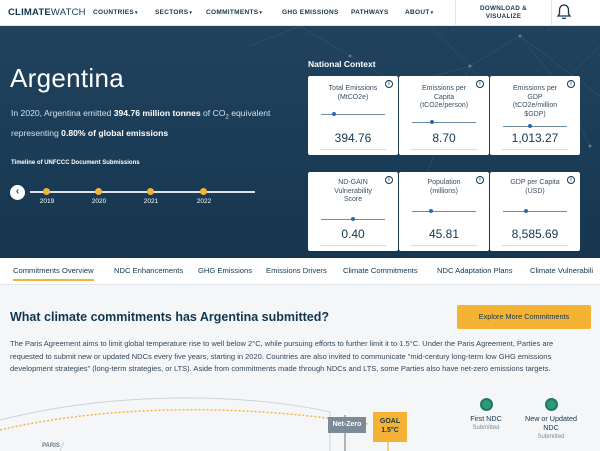 The image size is (600, 451). Describe the element at coordinates (151, 201) in the screenshot. I see `timeline-year: 2021` at that location.